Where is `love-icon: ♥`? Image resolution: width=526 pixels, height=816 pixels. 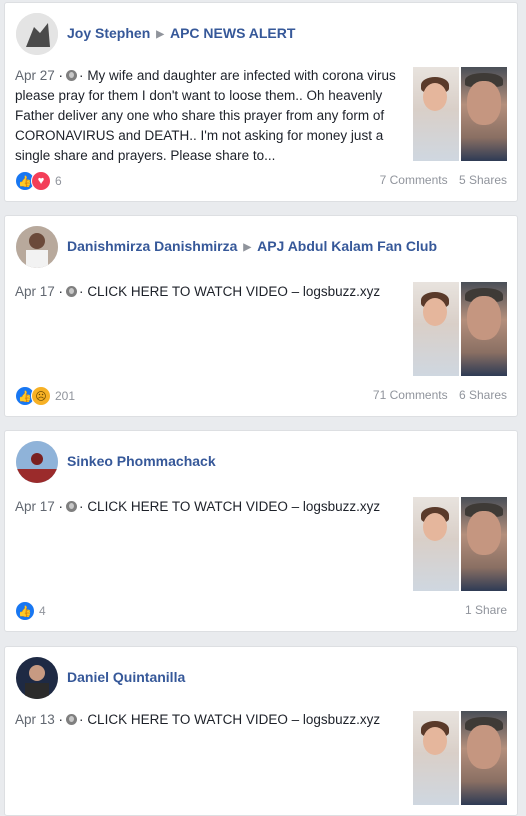 love-icon: ♥ is located at coordinates (41, 181).